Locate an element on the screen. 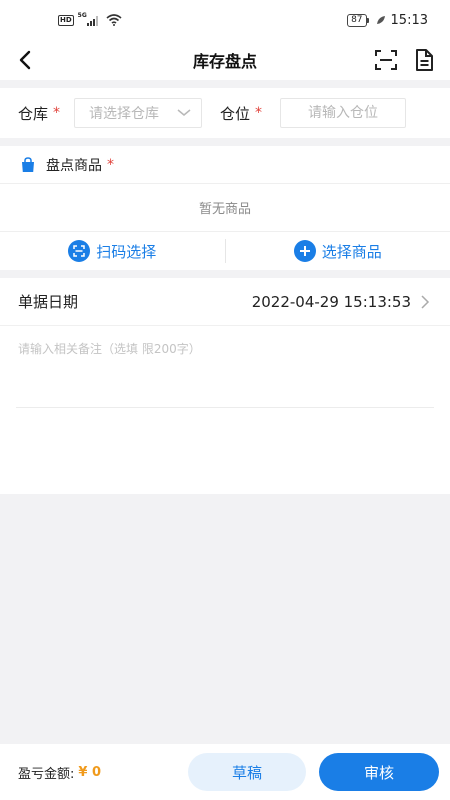  status-bar: HD 5G 87 15:13 is located at coordinates (225, 20).